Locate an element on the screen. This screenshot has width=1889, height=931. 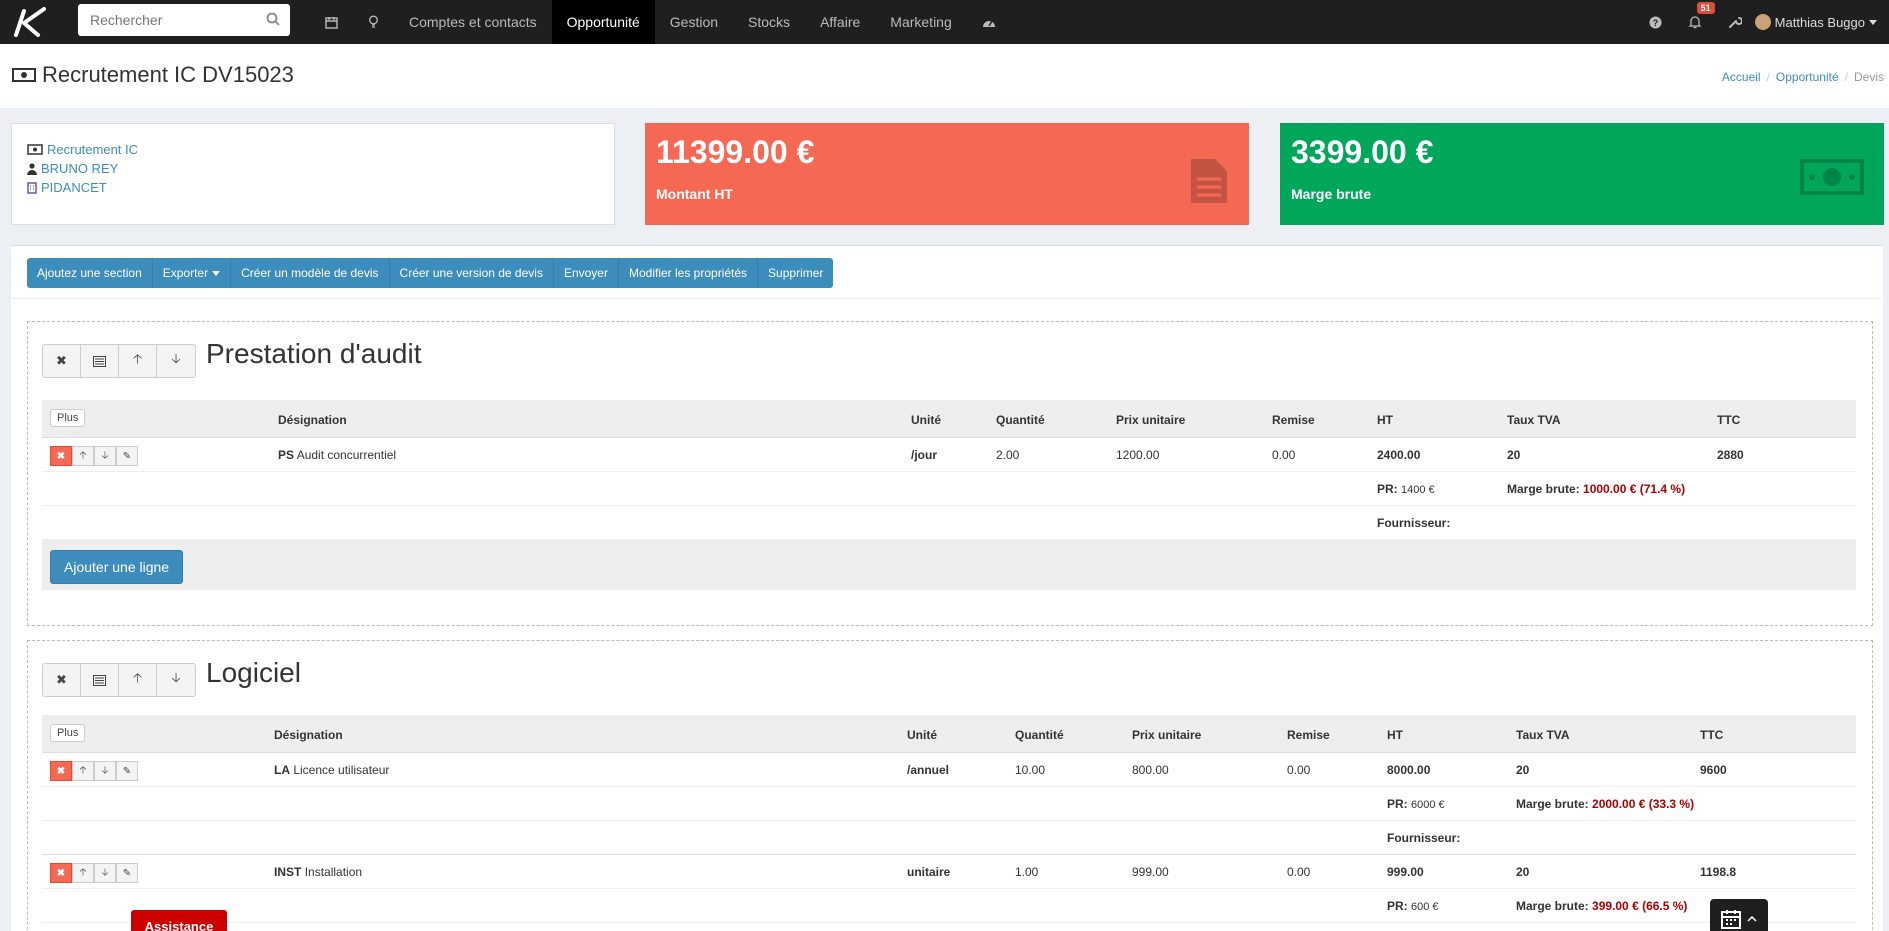
col-discount: Remise is located at coordinates (1308, 735).